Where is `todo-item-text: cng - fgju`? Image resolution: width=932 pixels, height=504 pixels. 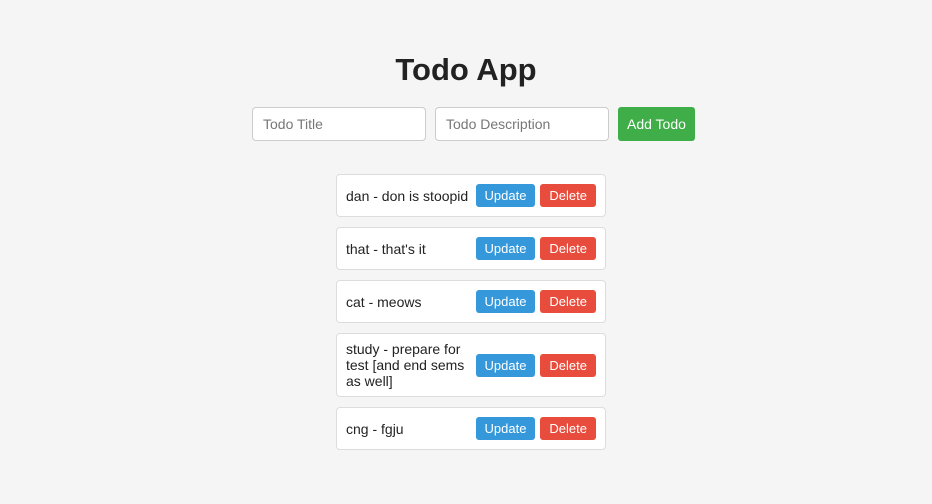
todo-item-text: cng - fgju is located at coordinates (375, 428).